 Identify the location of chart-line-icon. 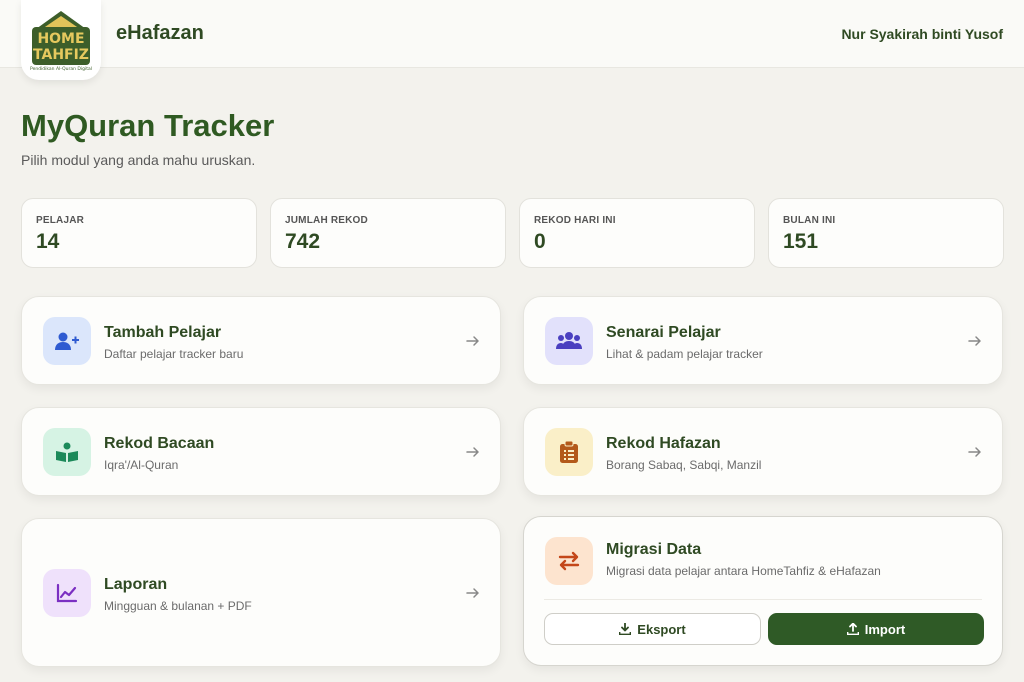
(67, 593).